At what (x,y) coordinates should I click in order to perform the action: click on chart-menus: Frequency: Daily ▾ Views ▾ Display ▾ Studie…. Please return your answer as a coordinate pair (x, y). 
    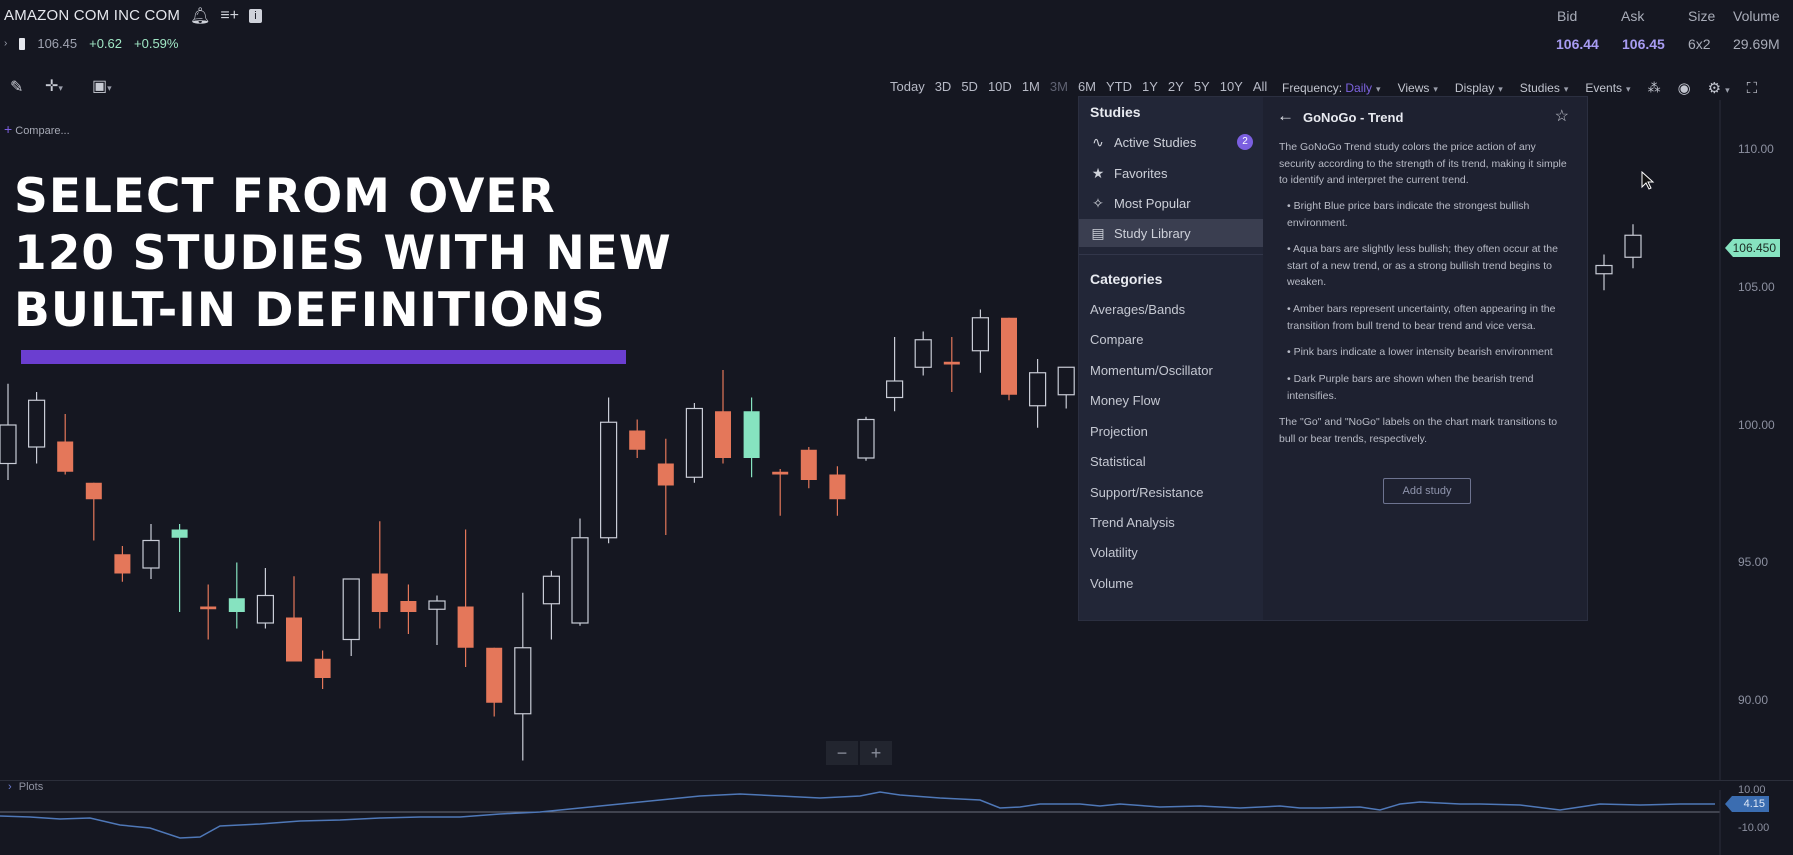
    Looking at the image, I should click on (1520, 88).